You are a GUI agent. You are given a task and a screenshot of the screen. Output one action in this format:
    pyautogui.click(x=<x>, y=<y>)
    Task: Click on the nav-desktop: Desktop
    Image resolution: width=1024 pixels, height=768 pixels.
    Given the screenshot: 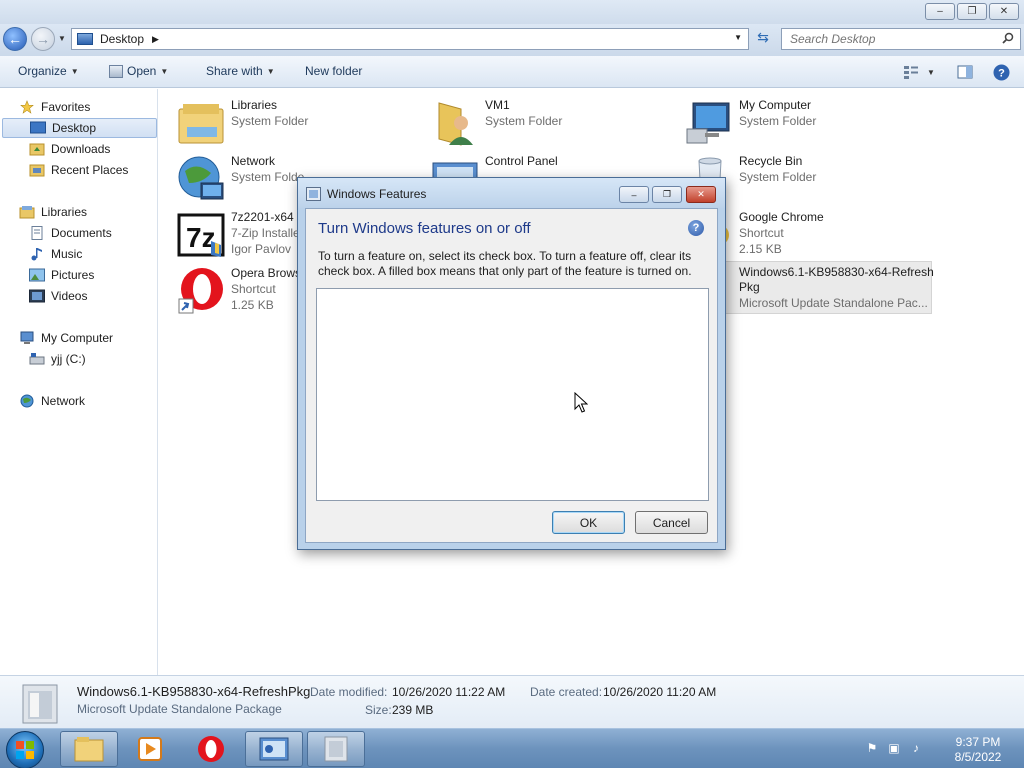 What is the action you would take?
    pyautogui.click(x=79, y=128)
    